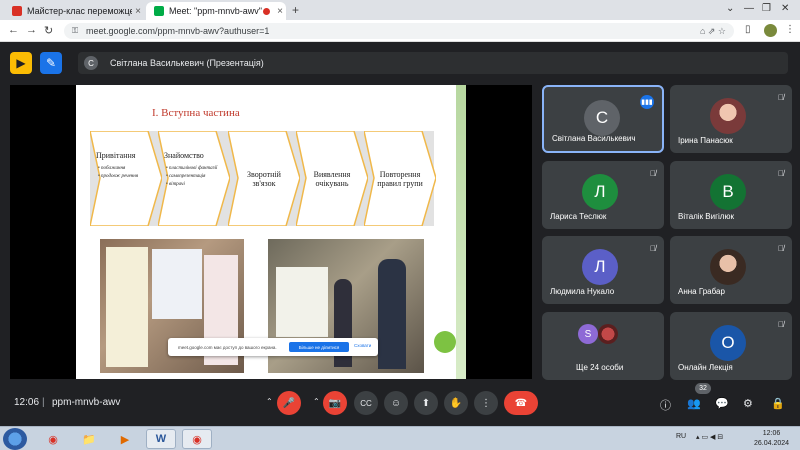 This screenshot has height=450, width=800. Describe the element at coordinates (15, 439) in the screenshot. I see `start-button` at that location.